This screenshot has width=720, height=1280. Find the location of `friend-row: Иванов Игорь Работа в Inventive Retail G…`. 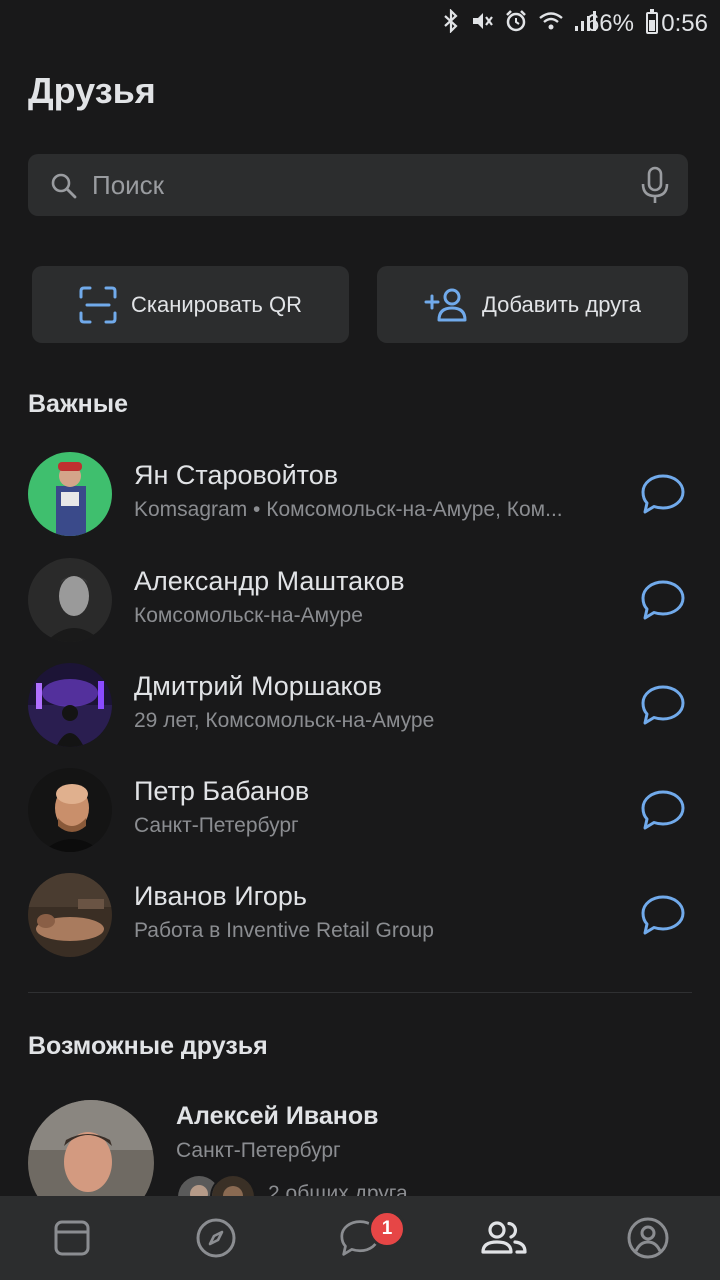

friend-row: Иванов Игорь Работа в Inventive Retail G… is located at coordinates (360, 925).